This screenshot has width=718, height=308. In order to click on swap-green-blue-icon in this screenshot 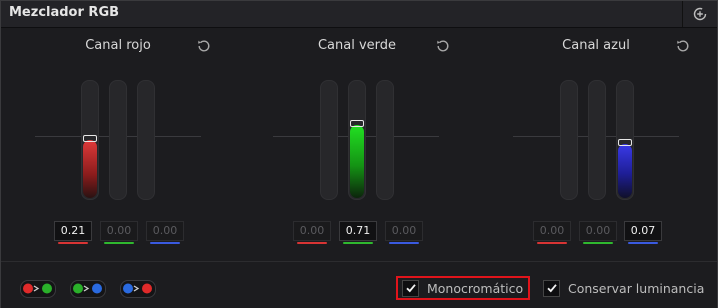, I will do `click(87, 288)`.